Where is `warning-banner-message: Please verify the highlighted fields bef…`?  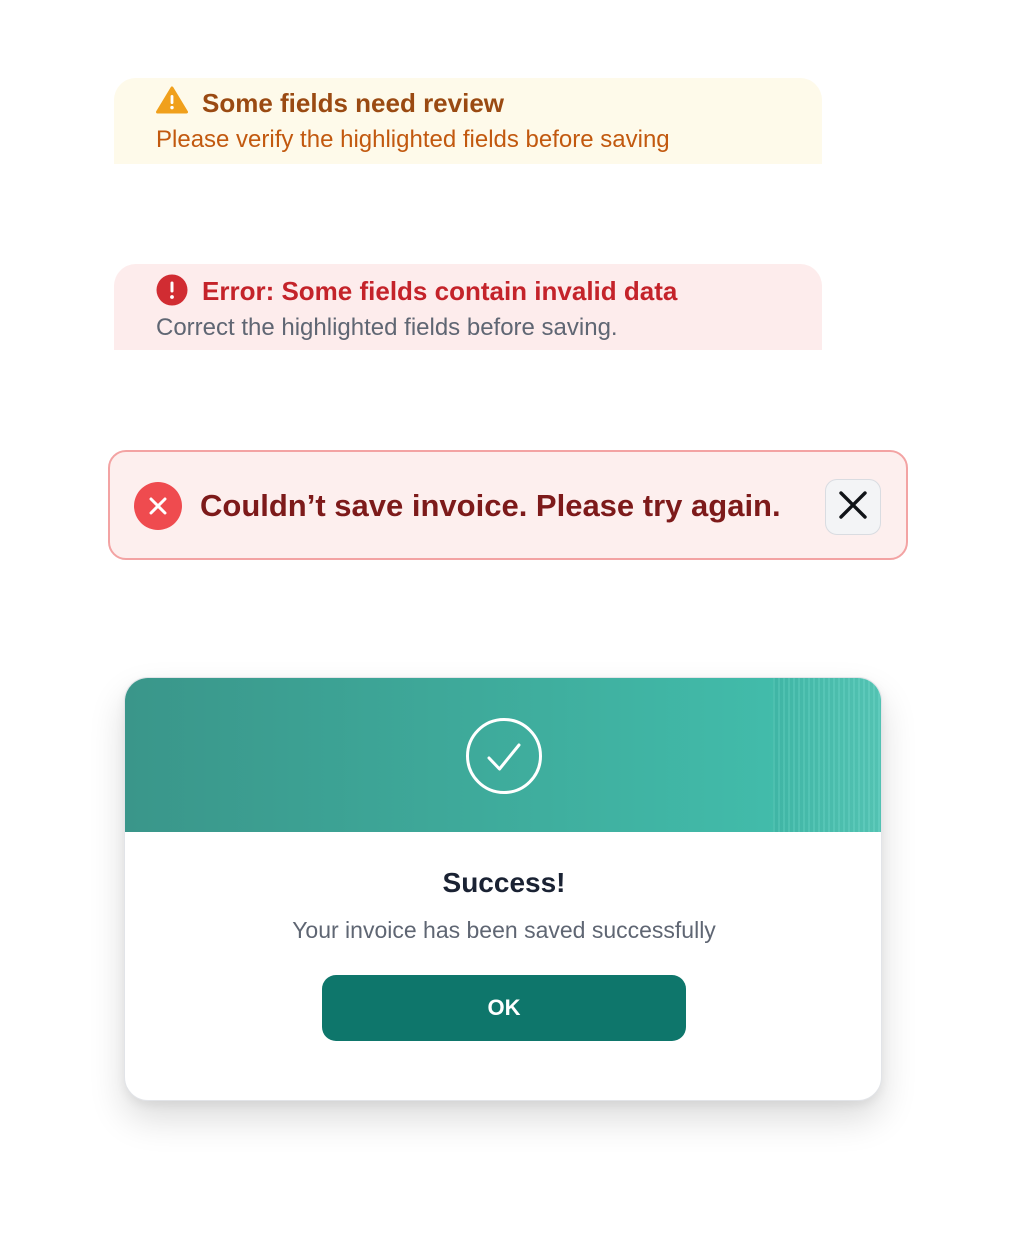
warning-banner-message: Please verify the highlighted fields bef… is located at coordinates (413, 139).